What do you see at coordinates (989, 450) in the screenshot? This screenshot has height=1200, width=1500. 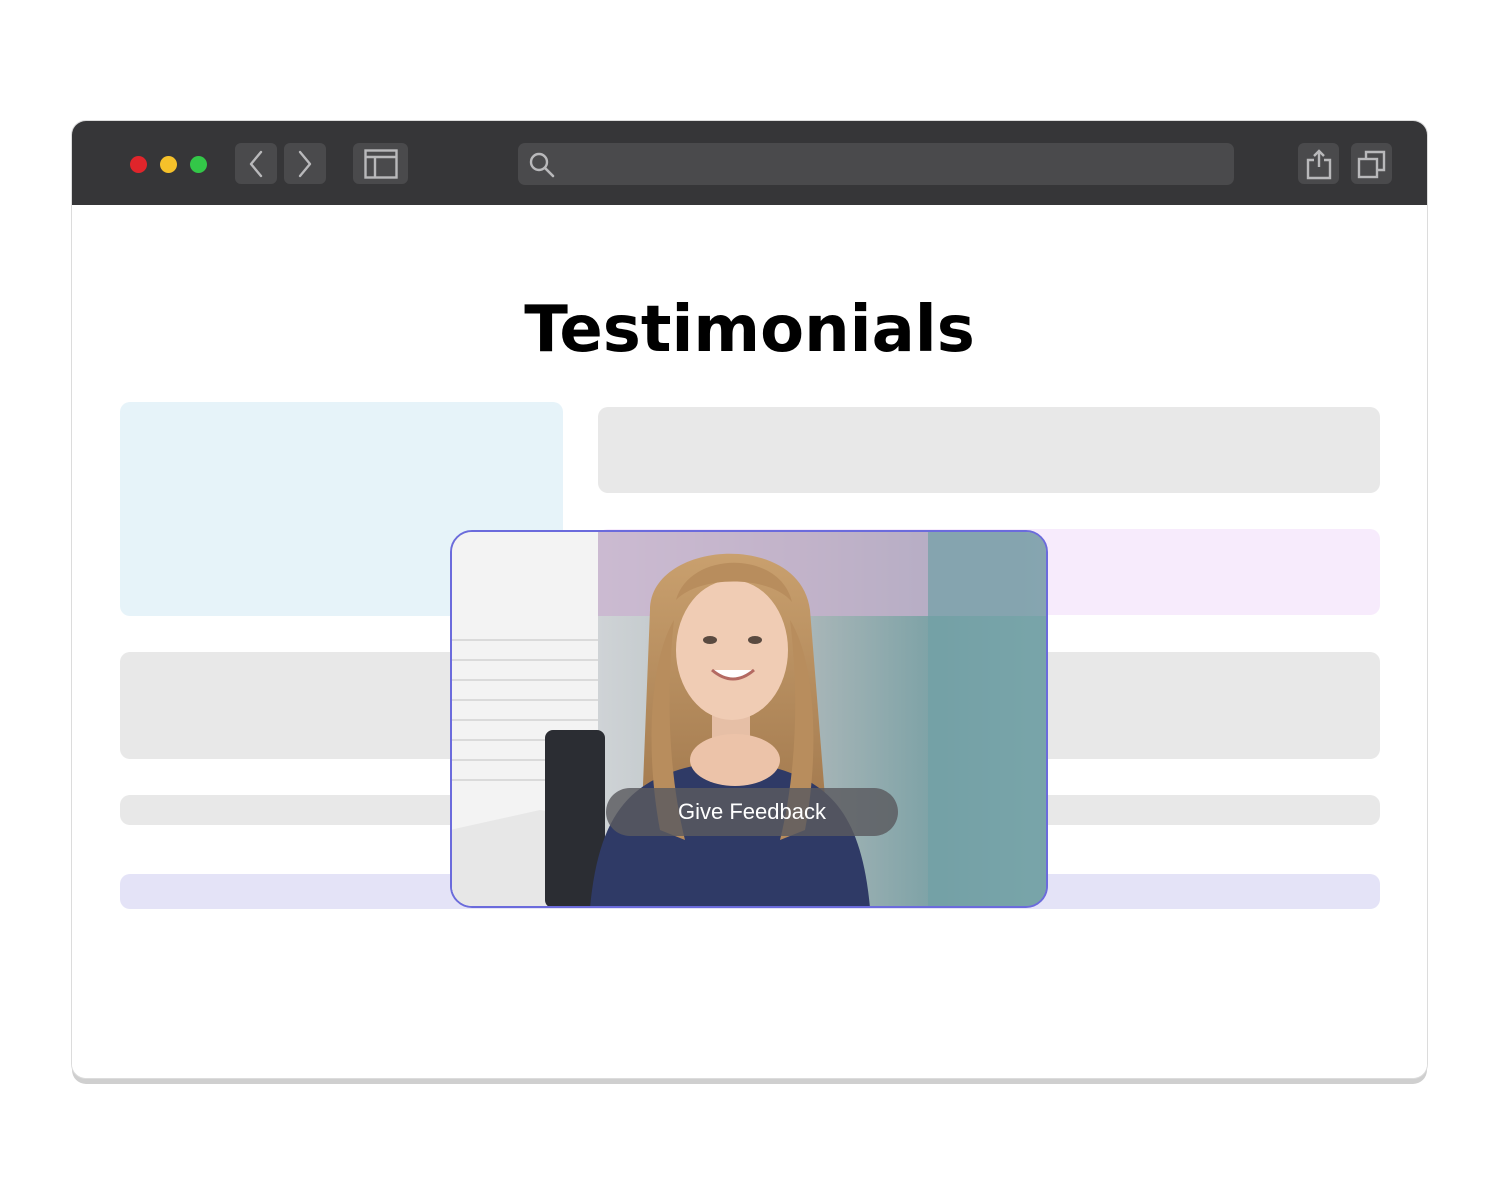 I see `placeholder-bar` at bounding box center [989, 450].